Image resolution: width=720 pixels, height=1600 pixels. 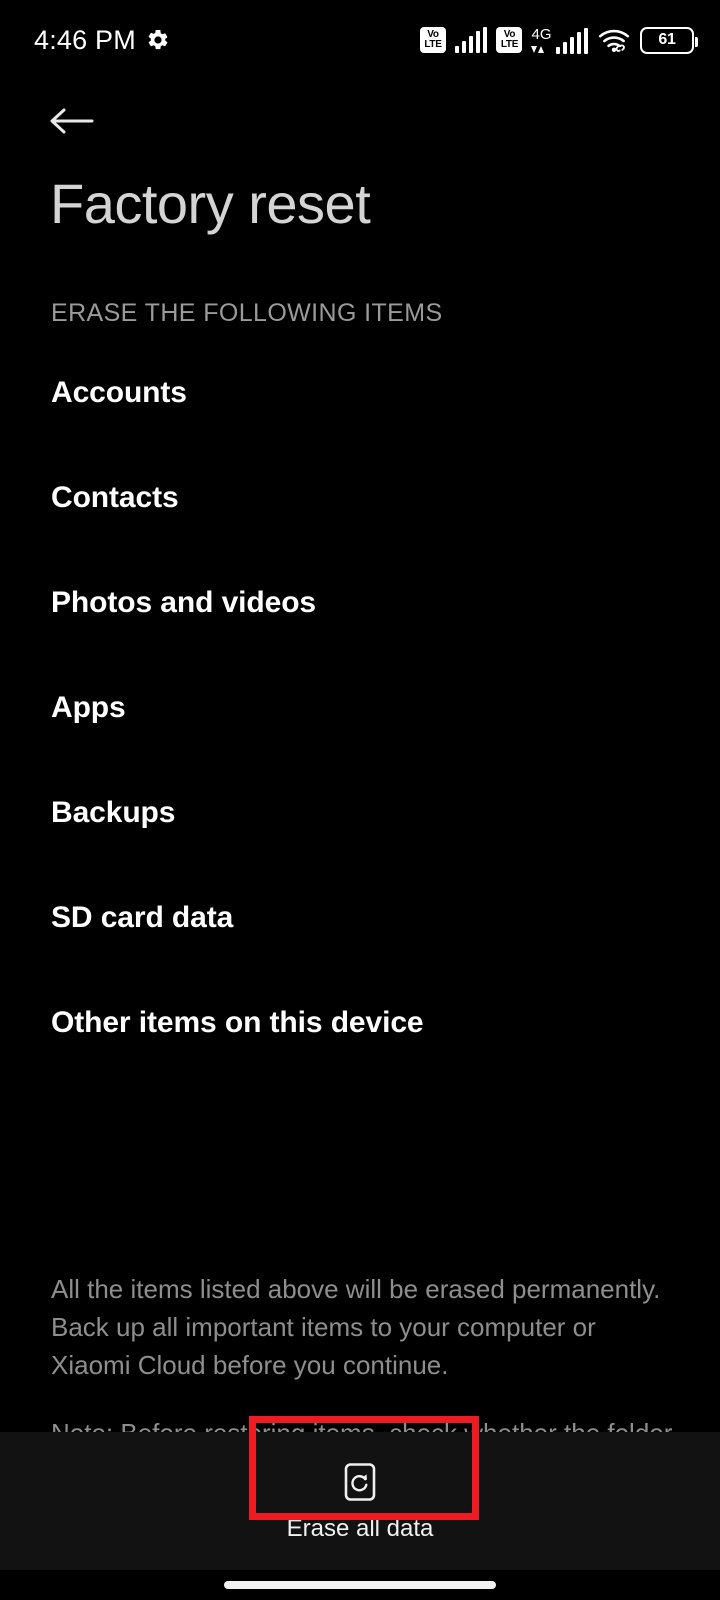 I want to click on signal-bars-sim1-icon, so click(x=471, y=40).